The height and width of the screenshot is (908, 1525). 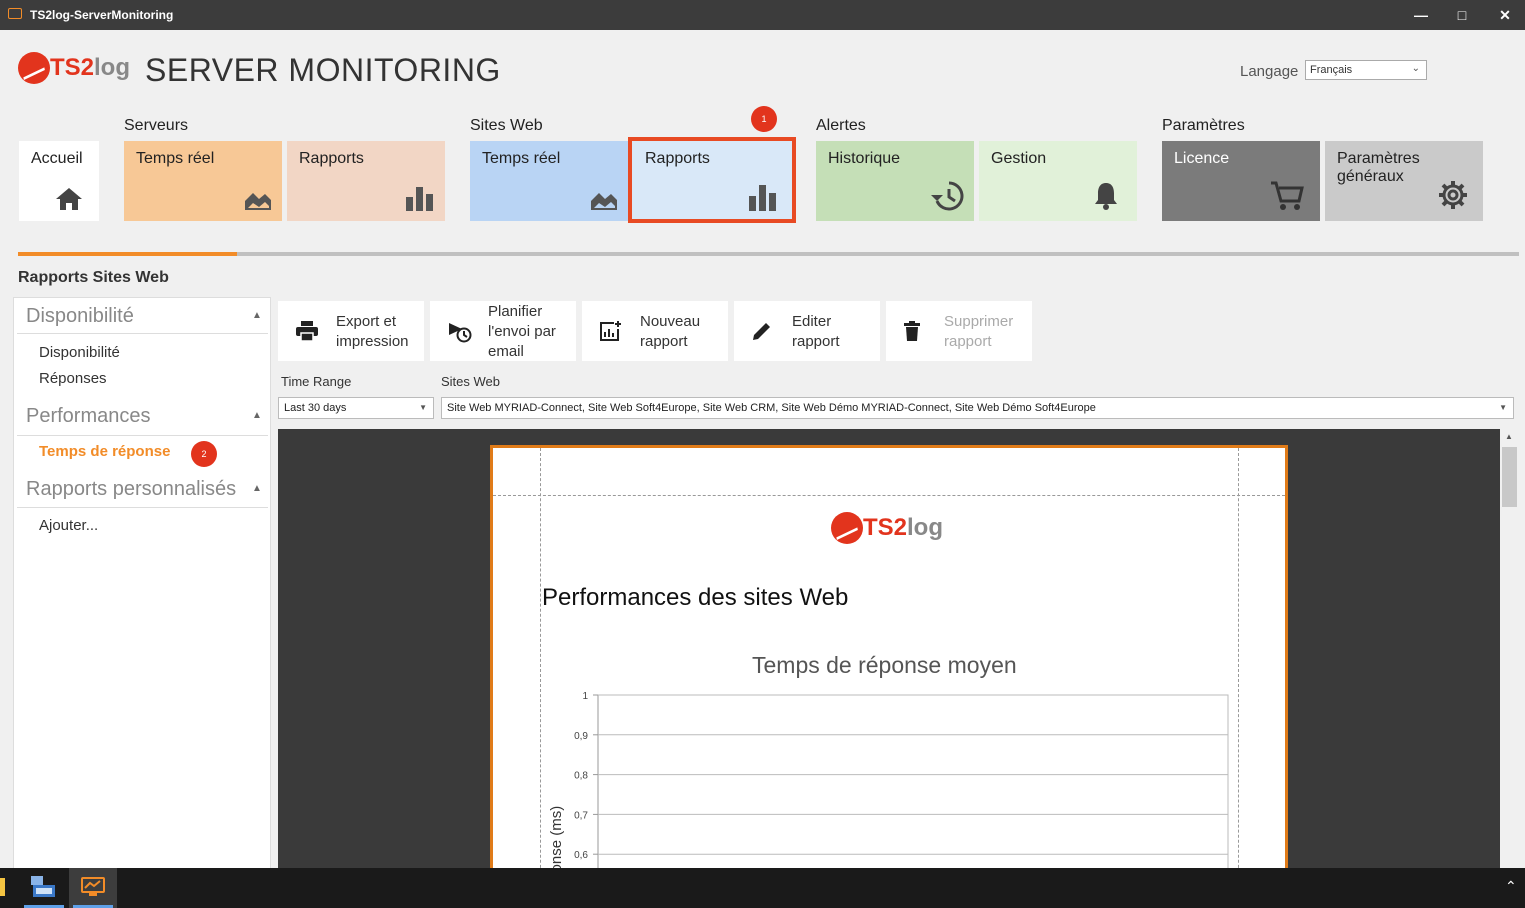 What do you see at coordinates (93, 277) in the screenshot?
I see `section-title: Rapports Sites Web` at bounding box center [93, 277].